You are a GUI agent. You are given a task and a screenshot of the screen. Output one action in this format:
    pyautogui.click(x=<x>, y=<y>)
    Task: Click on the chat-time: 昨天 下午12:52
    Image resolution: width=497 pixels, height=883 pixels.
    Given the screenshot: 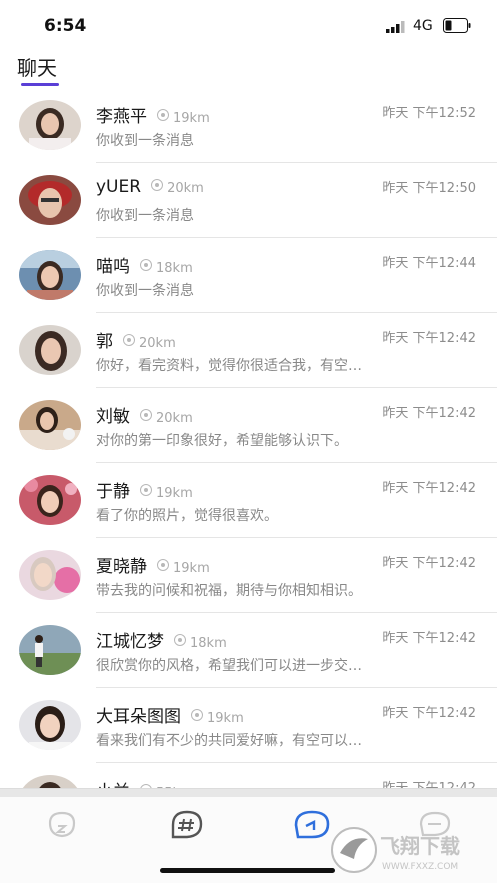 What is the action you would take?
    pyautogui.click(x=429, y=113)
    